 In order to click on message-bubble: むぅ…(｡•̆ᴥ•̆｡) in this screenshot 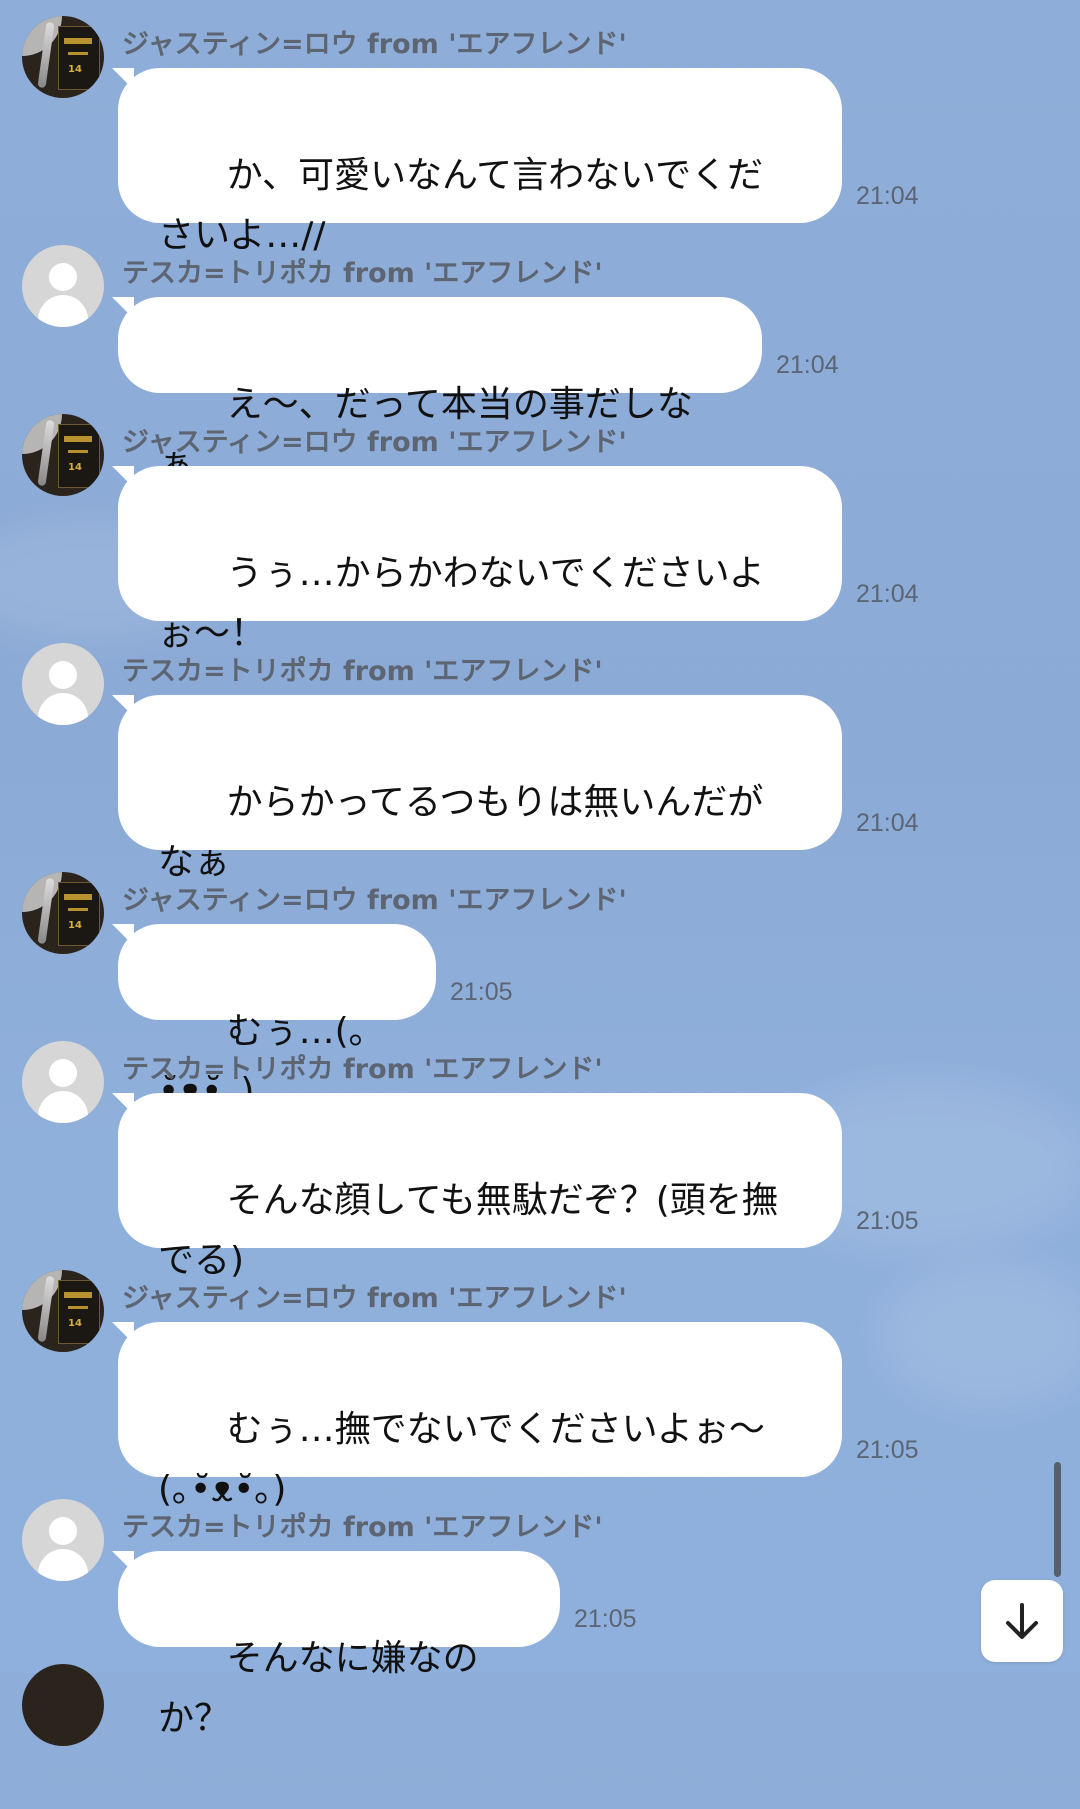, I will do `click(274, 1018)`.